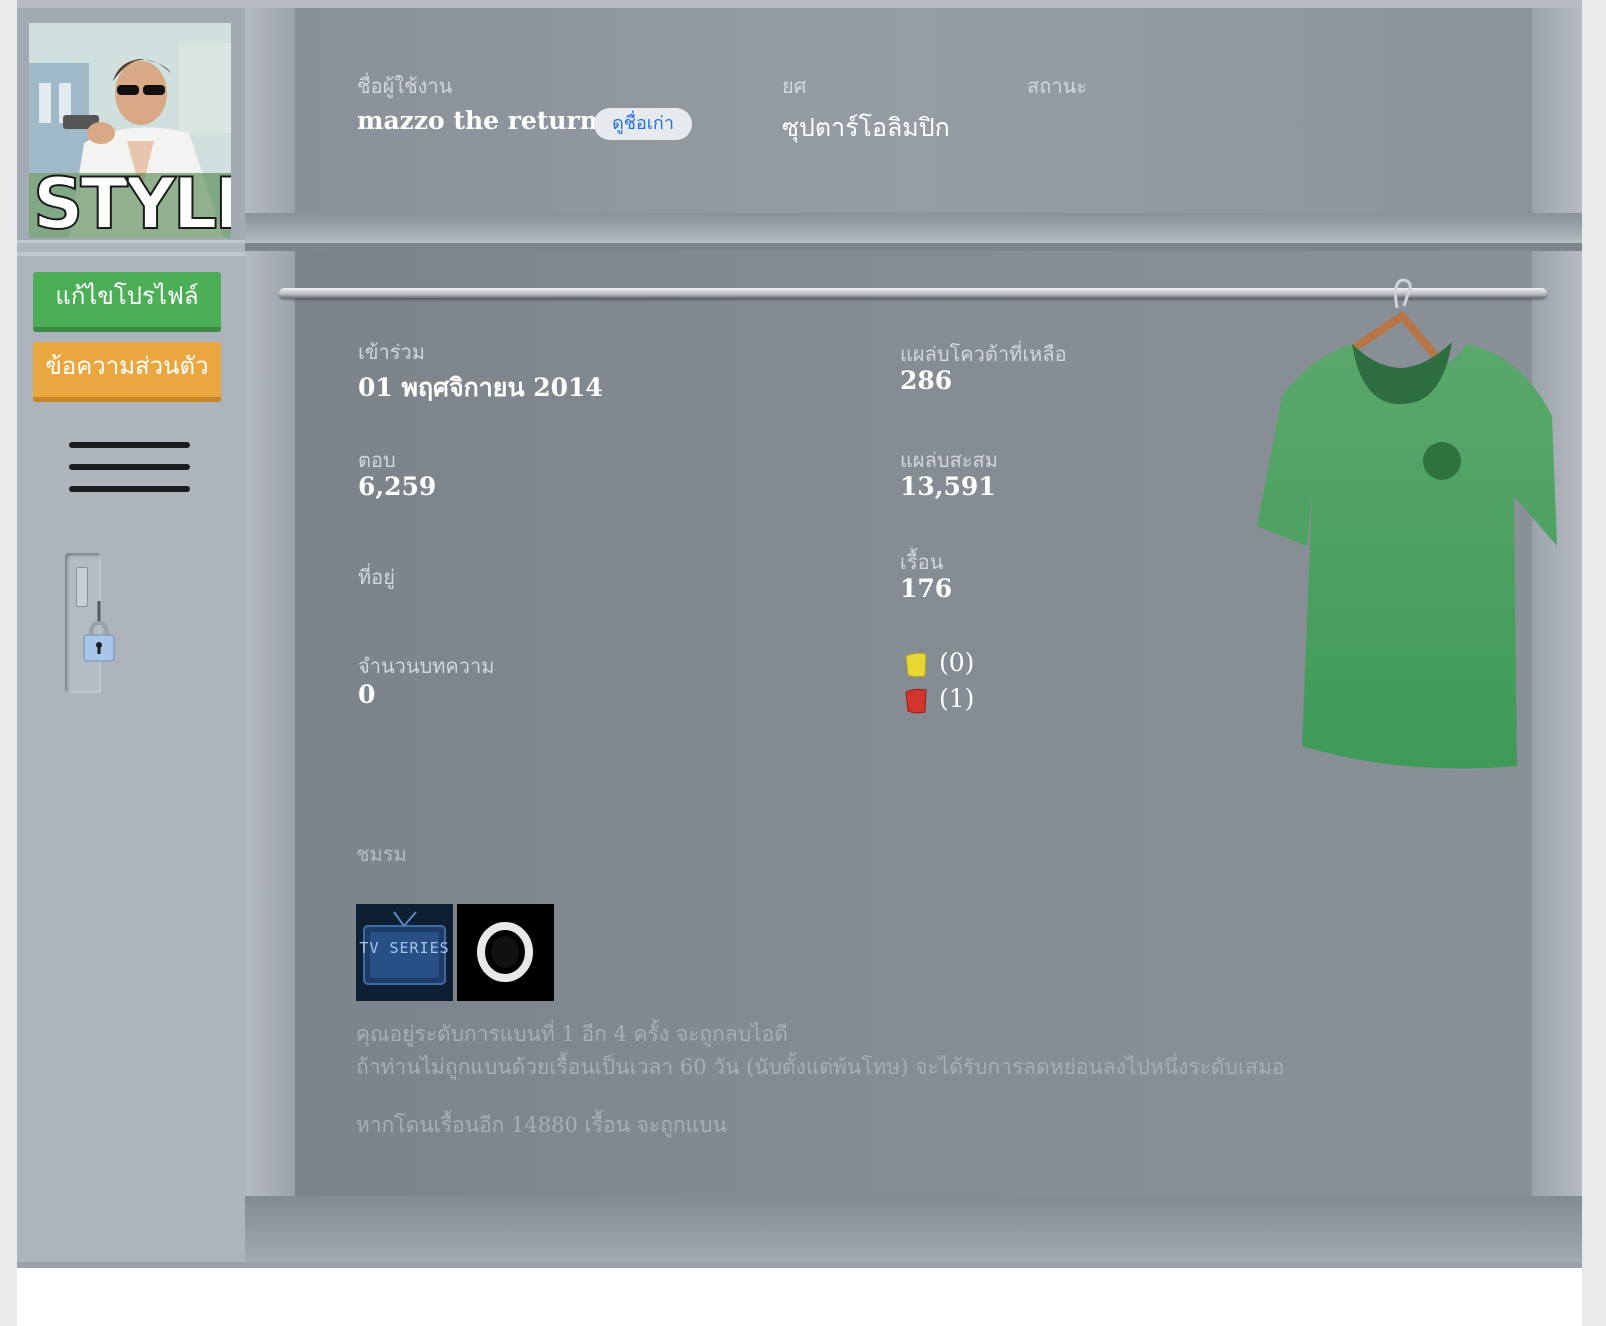 The width and height of the screenshot is (1606, 1326). I want to click on accumulated-value: 13,591, so click(948, 486).